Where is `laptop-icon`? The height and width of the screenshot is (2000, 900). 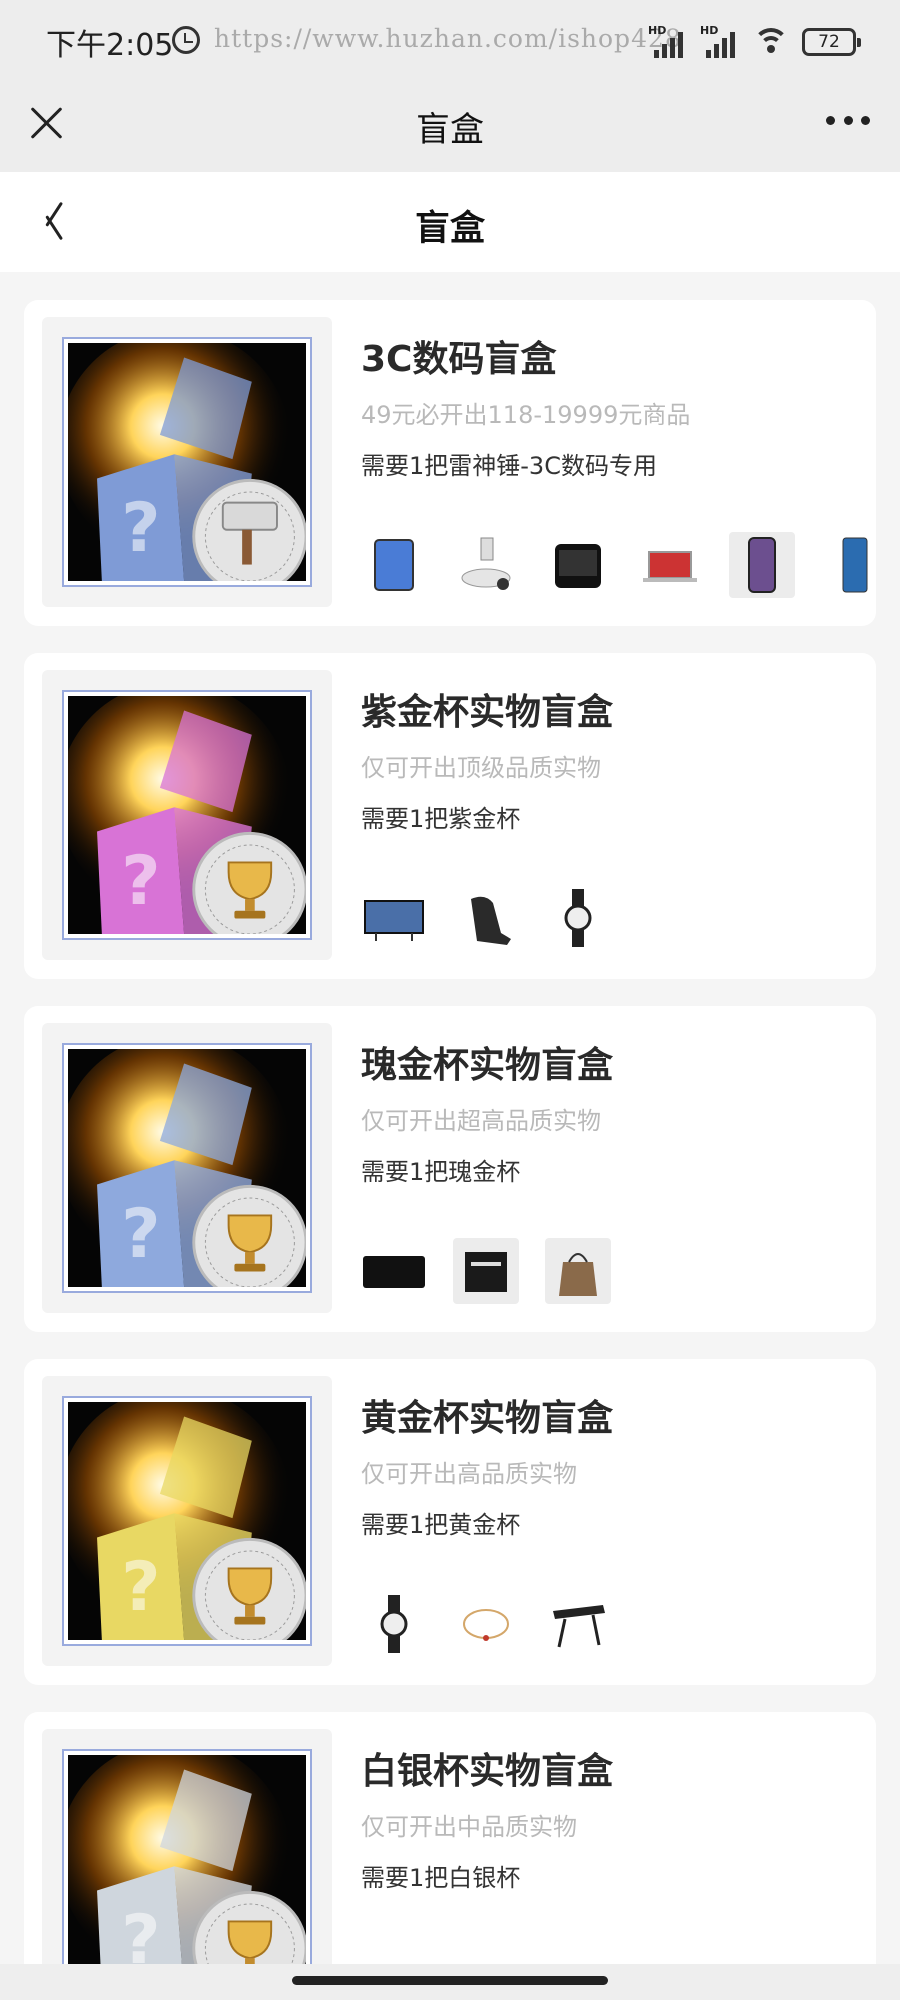 laptop-icon is located at coordinates (670, 565).